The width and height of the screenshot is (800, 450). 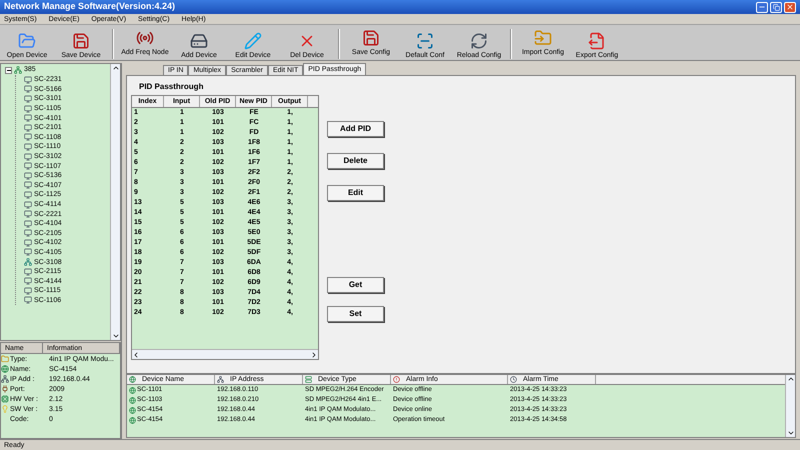 What do you see at coordinates (8, 70) in the screenshot?
I see `collapse-toggle` at bounding box center [8, 70].